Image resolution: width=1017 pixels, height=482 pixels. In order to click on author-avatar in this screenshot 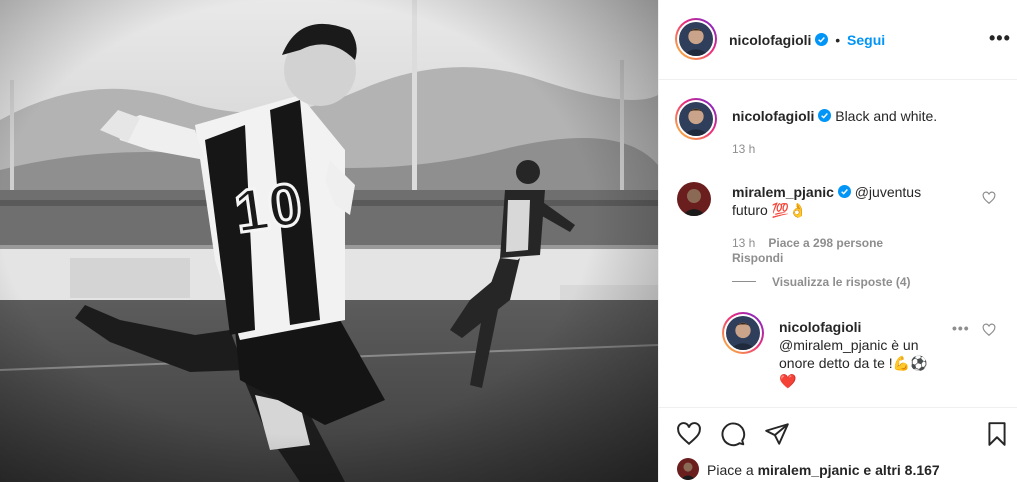, I will do `click(696, 39)`.